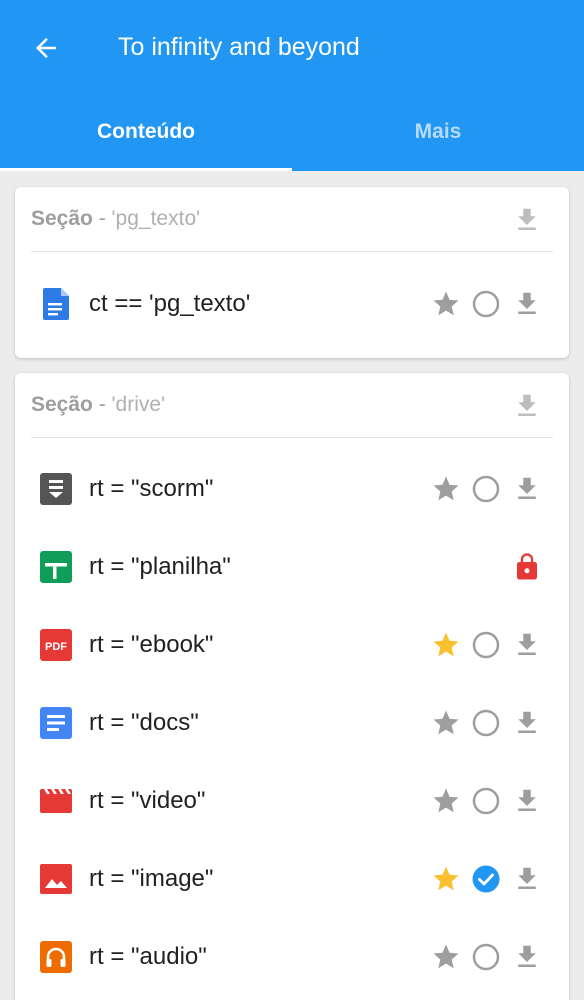  What do you see at coordinates (144, 722) in the screenshot?
I see `item-title: rt = "docs"` at bounding box center [144, 722].